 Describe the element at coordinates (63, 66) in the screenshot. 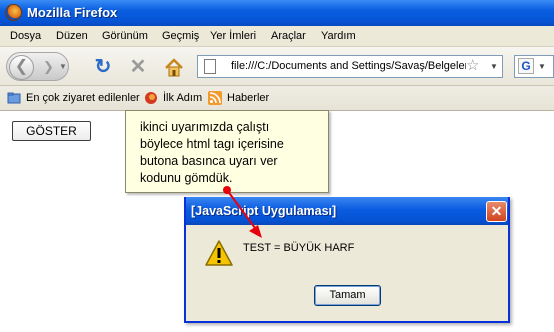

I see `history-dropdown-icon: ▼` at that location.